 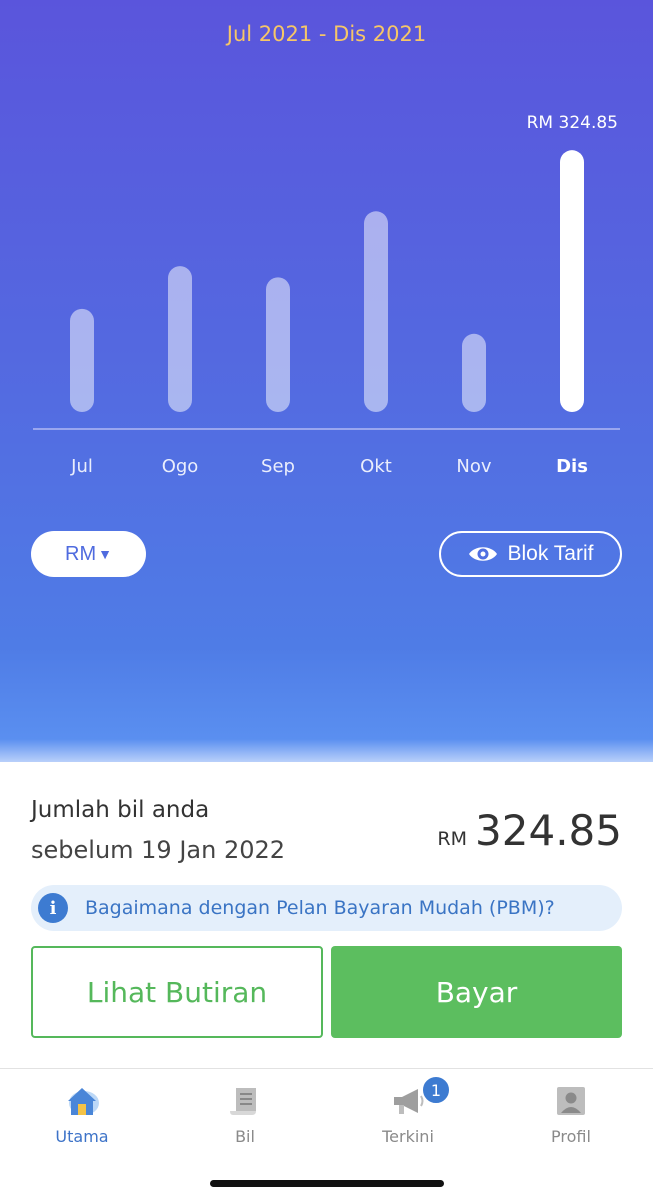 What do you see at coordinates (278, 466) in the screenshot?
I see `x-tick-label: Sep` at bounding box center [278, 466].